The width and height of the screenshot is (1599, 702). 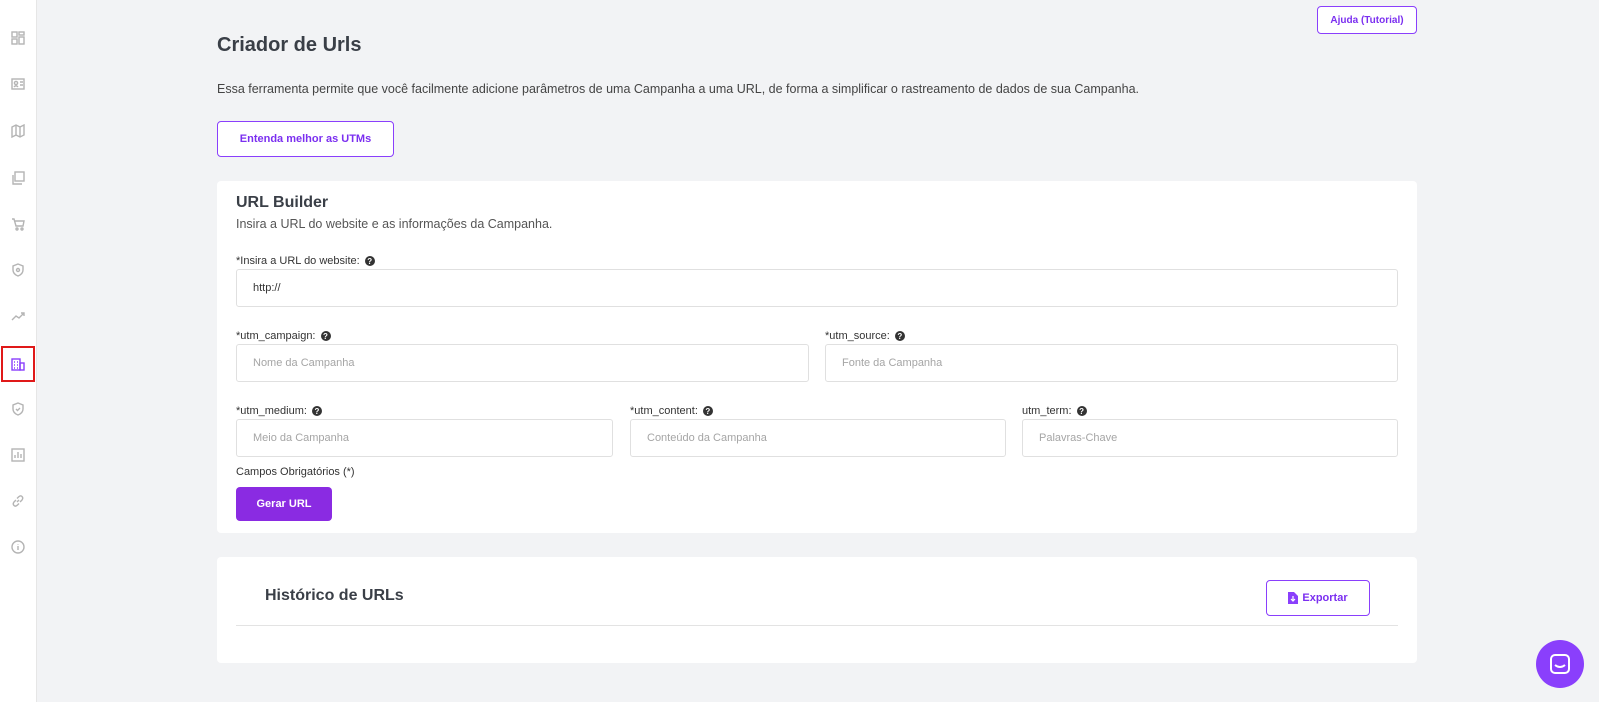 What do you see at coordinates (865, 336) in the screenshot?
I see `source-label: *utm_source: ?` at bounding box center [865, 336].